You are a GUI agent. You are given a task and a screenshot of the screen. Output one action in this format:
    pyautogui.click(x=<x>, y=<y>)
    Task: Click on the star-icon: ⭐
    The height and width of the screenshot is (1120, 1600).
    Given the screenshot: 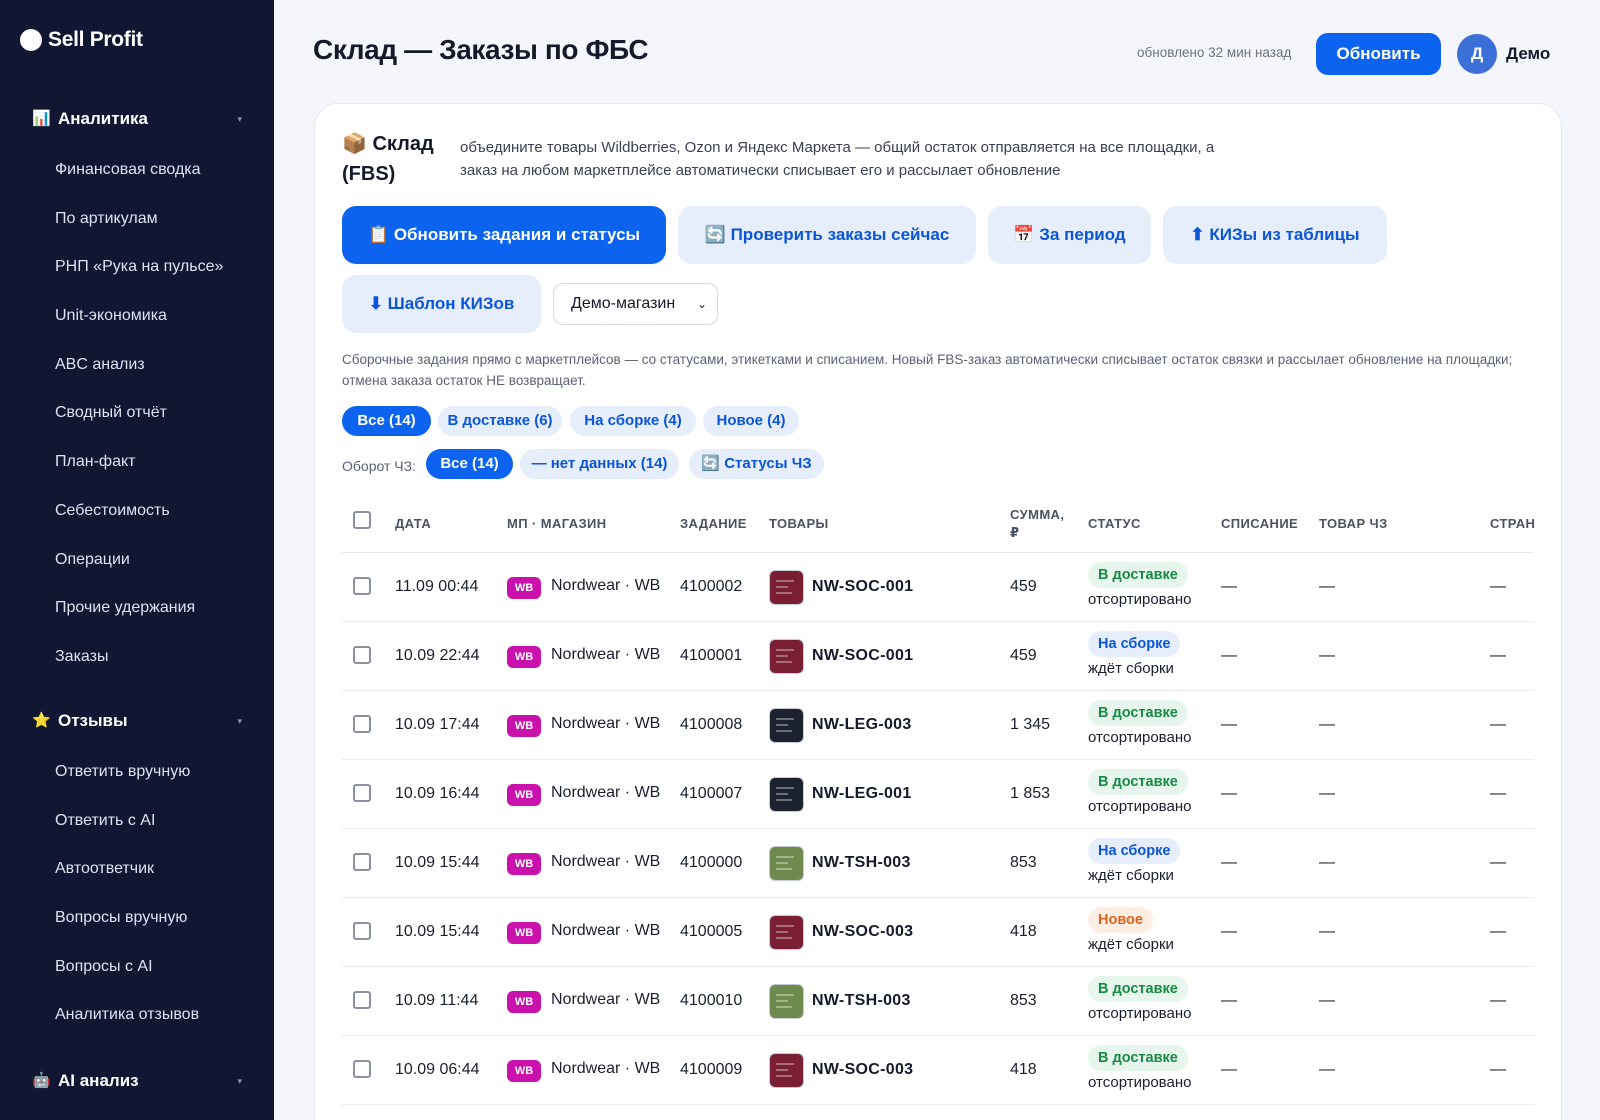 What is the action you would take?
    pyautogui.click(x=41, y=720)
    